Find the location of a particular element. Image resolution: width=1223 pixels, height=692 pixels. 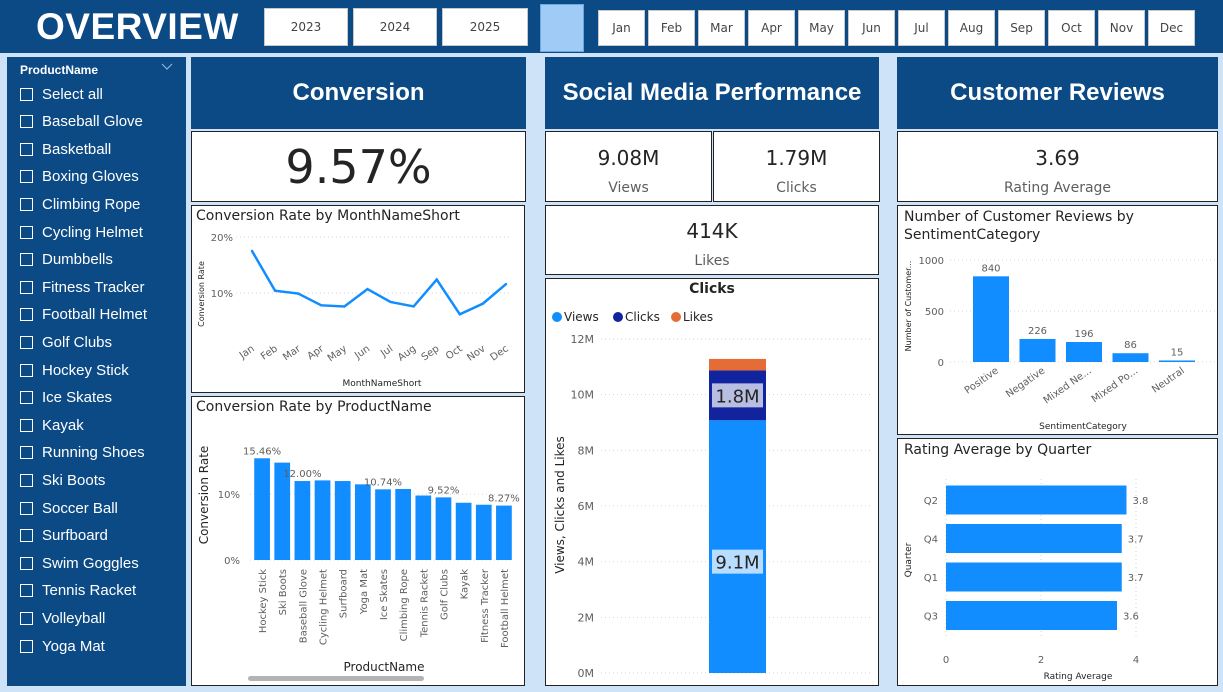

slicer-item-label: Swim Goggles is located at coordinates (90, 563).